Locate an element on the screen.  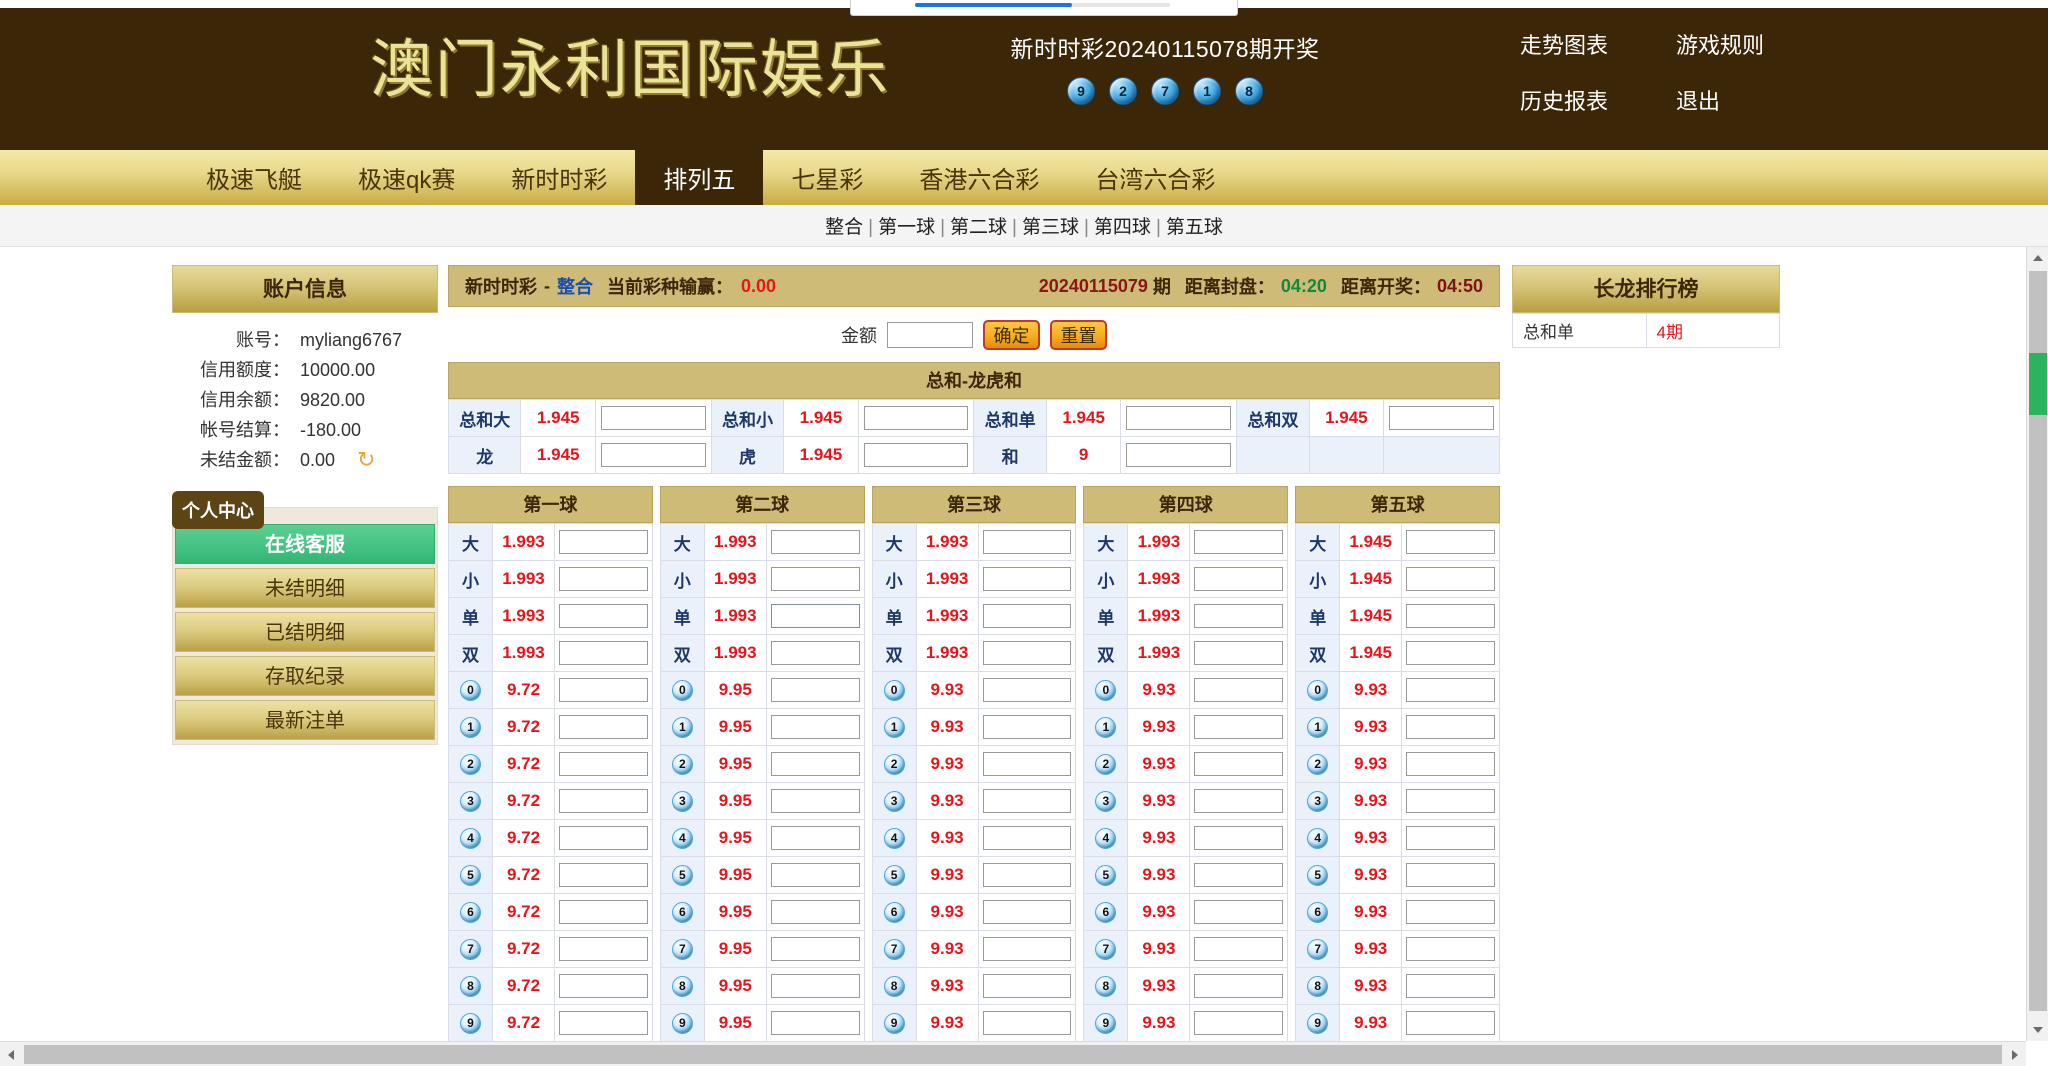
scroll-left-button is located at coordinates (11, 1054).